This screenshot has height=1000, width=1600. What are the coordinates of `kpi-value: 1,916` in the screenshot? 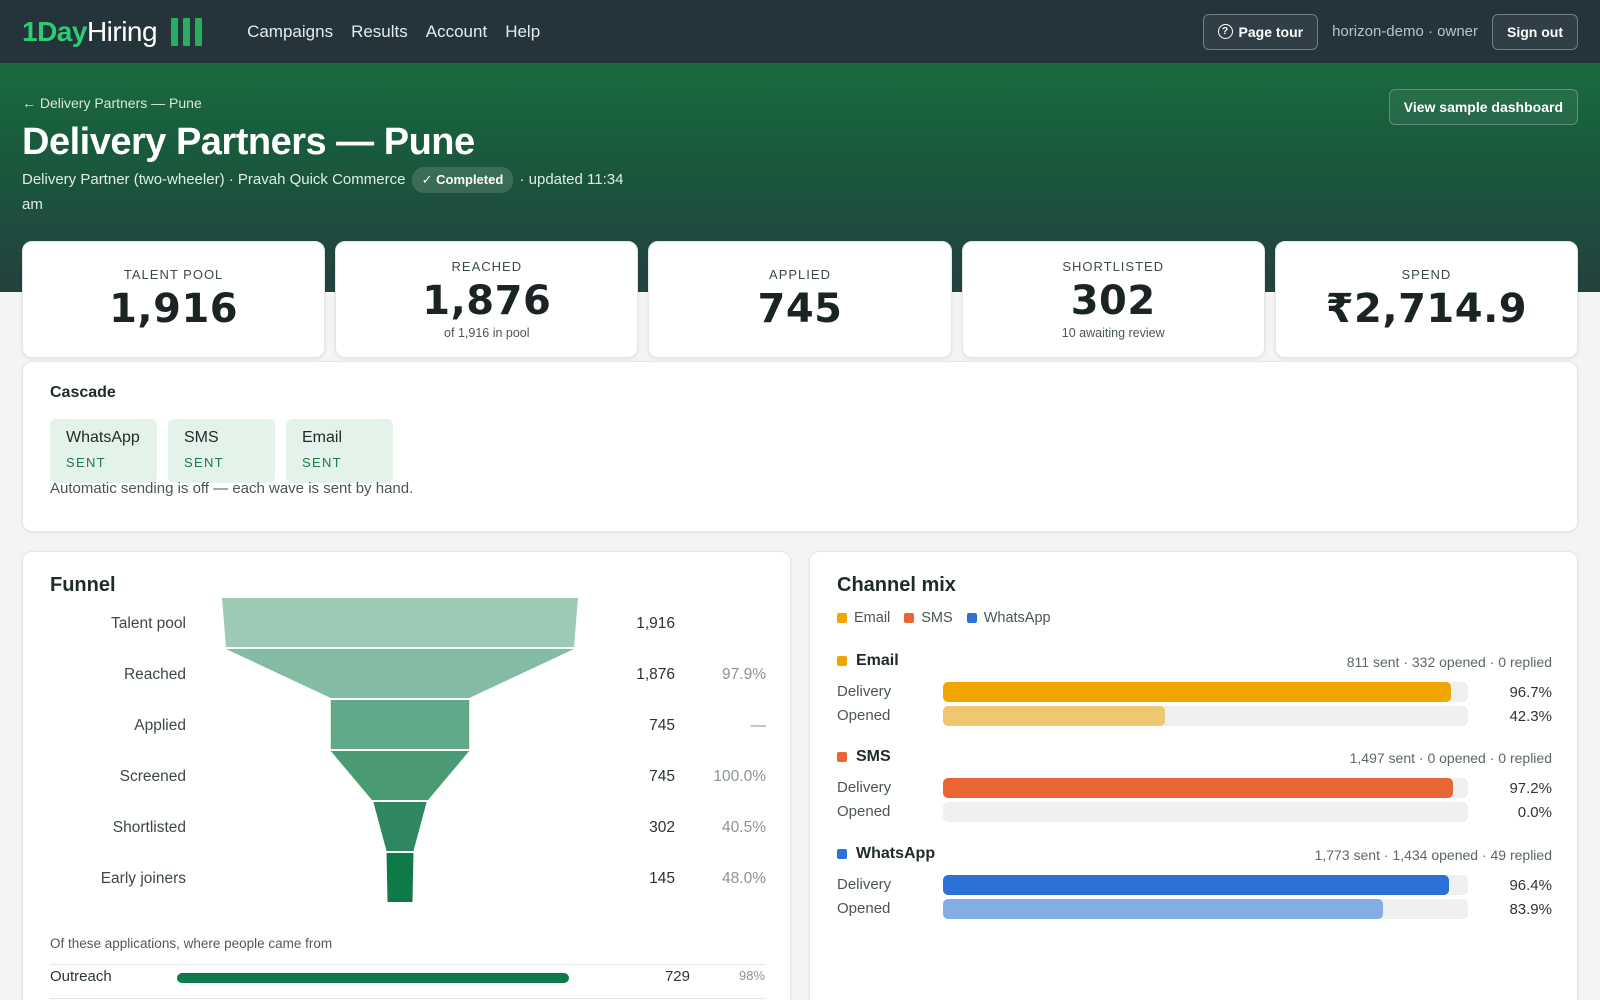 It's located at (174, 309).